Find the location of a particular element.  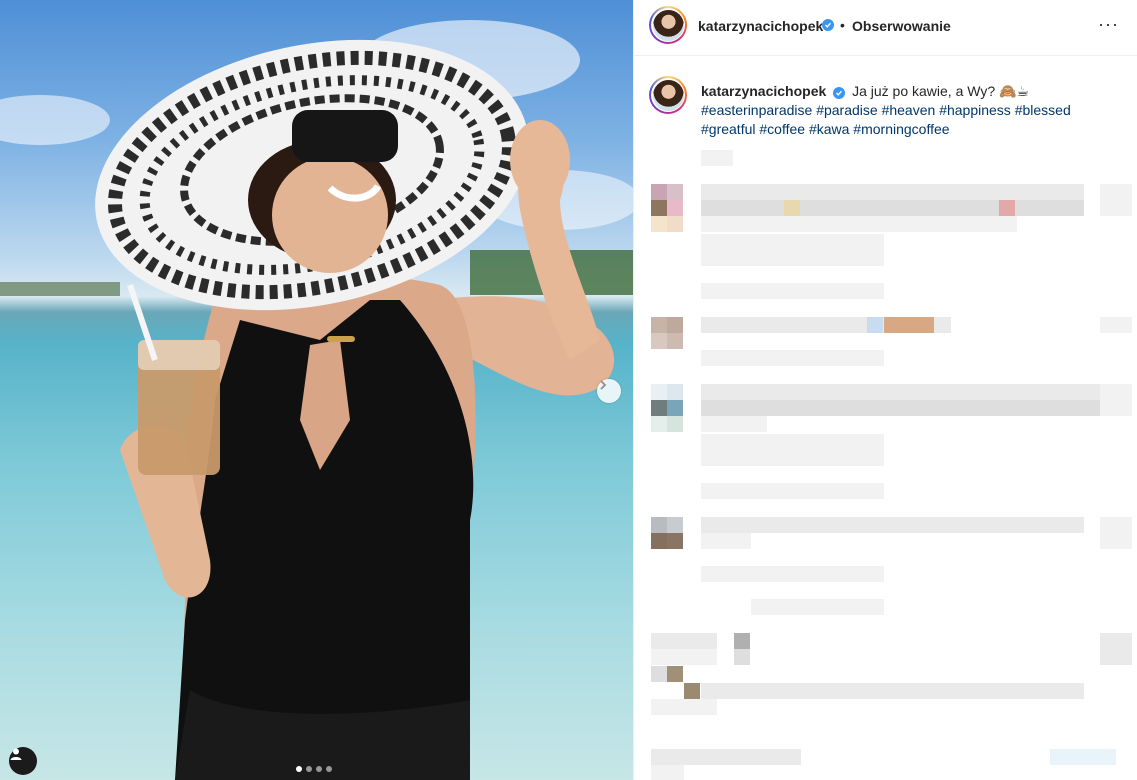

avatar is located at coordinates (668, 25).